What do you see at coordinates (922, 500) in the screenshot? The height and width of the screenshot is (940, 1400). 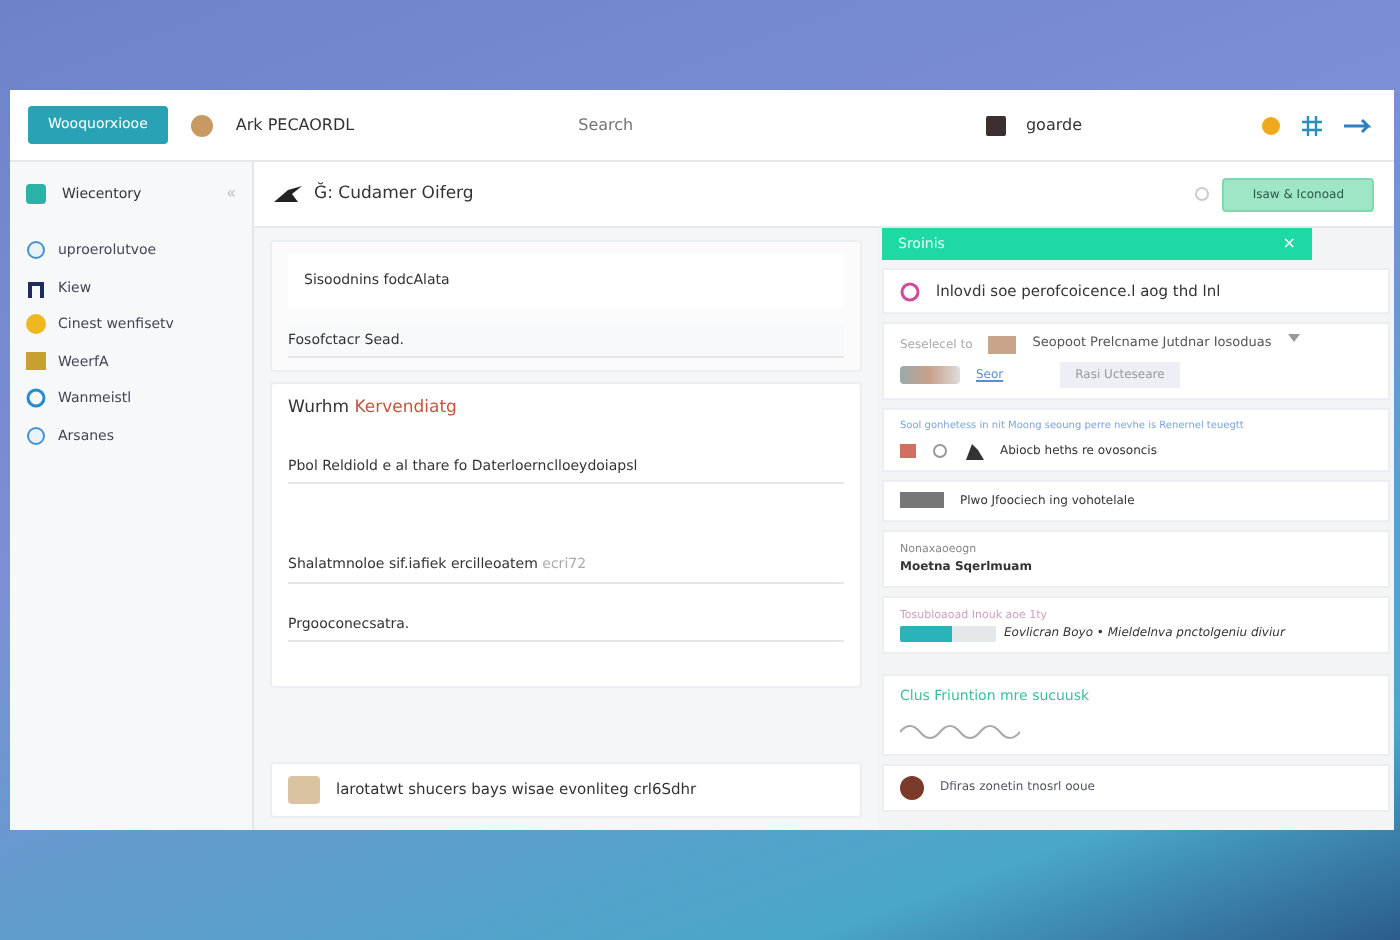 I see `attachment-badge` at bounding box center [922, 500].